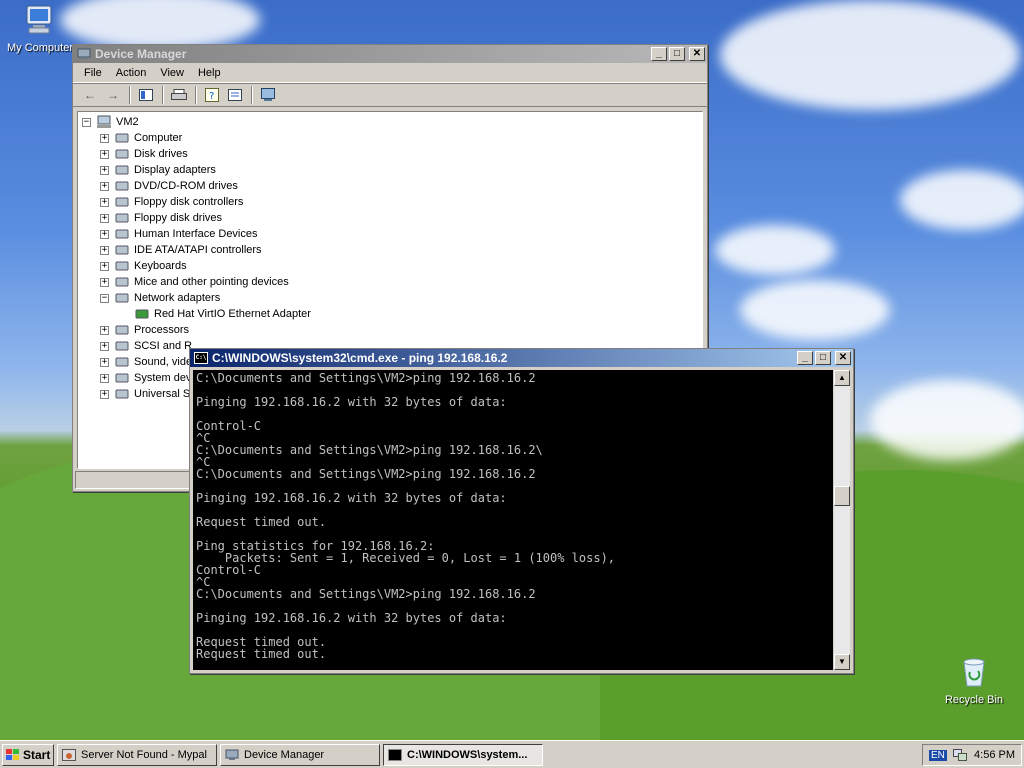  What do you see at coordinates (938, 755) in the screenshot?
I see `language-indicator: EN` at bounding box center [938, 755].